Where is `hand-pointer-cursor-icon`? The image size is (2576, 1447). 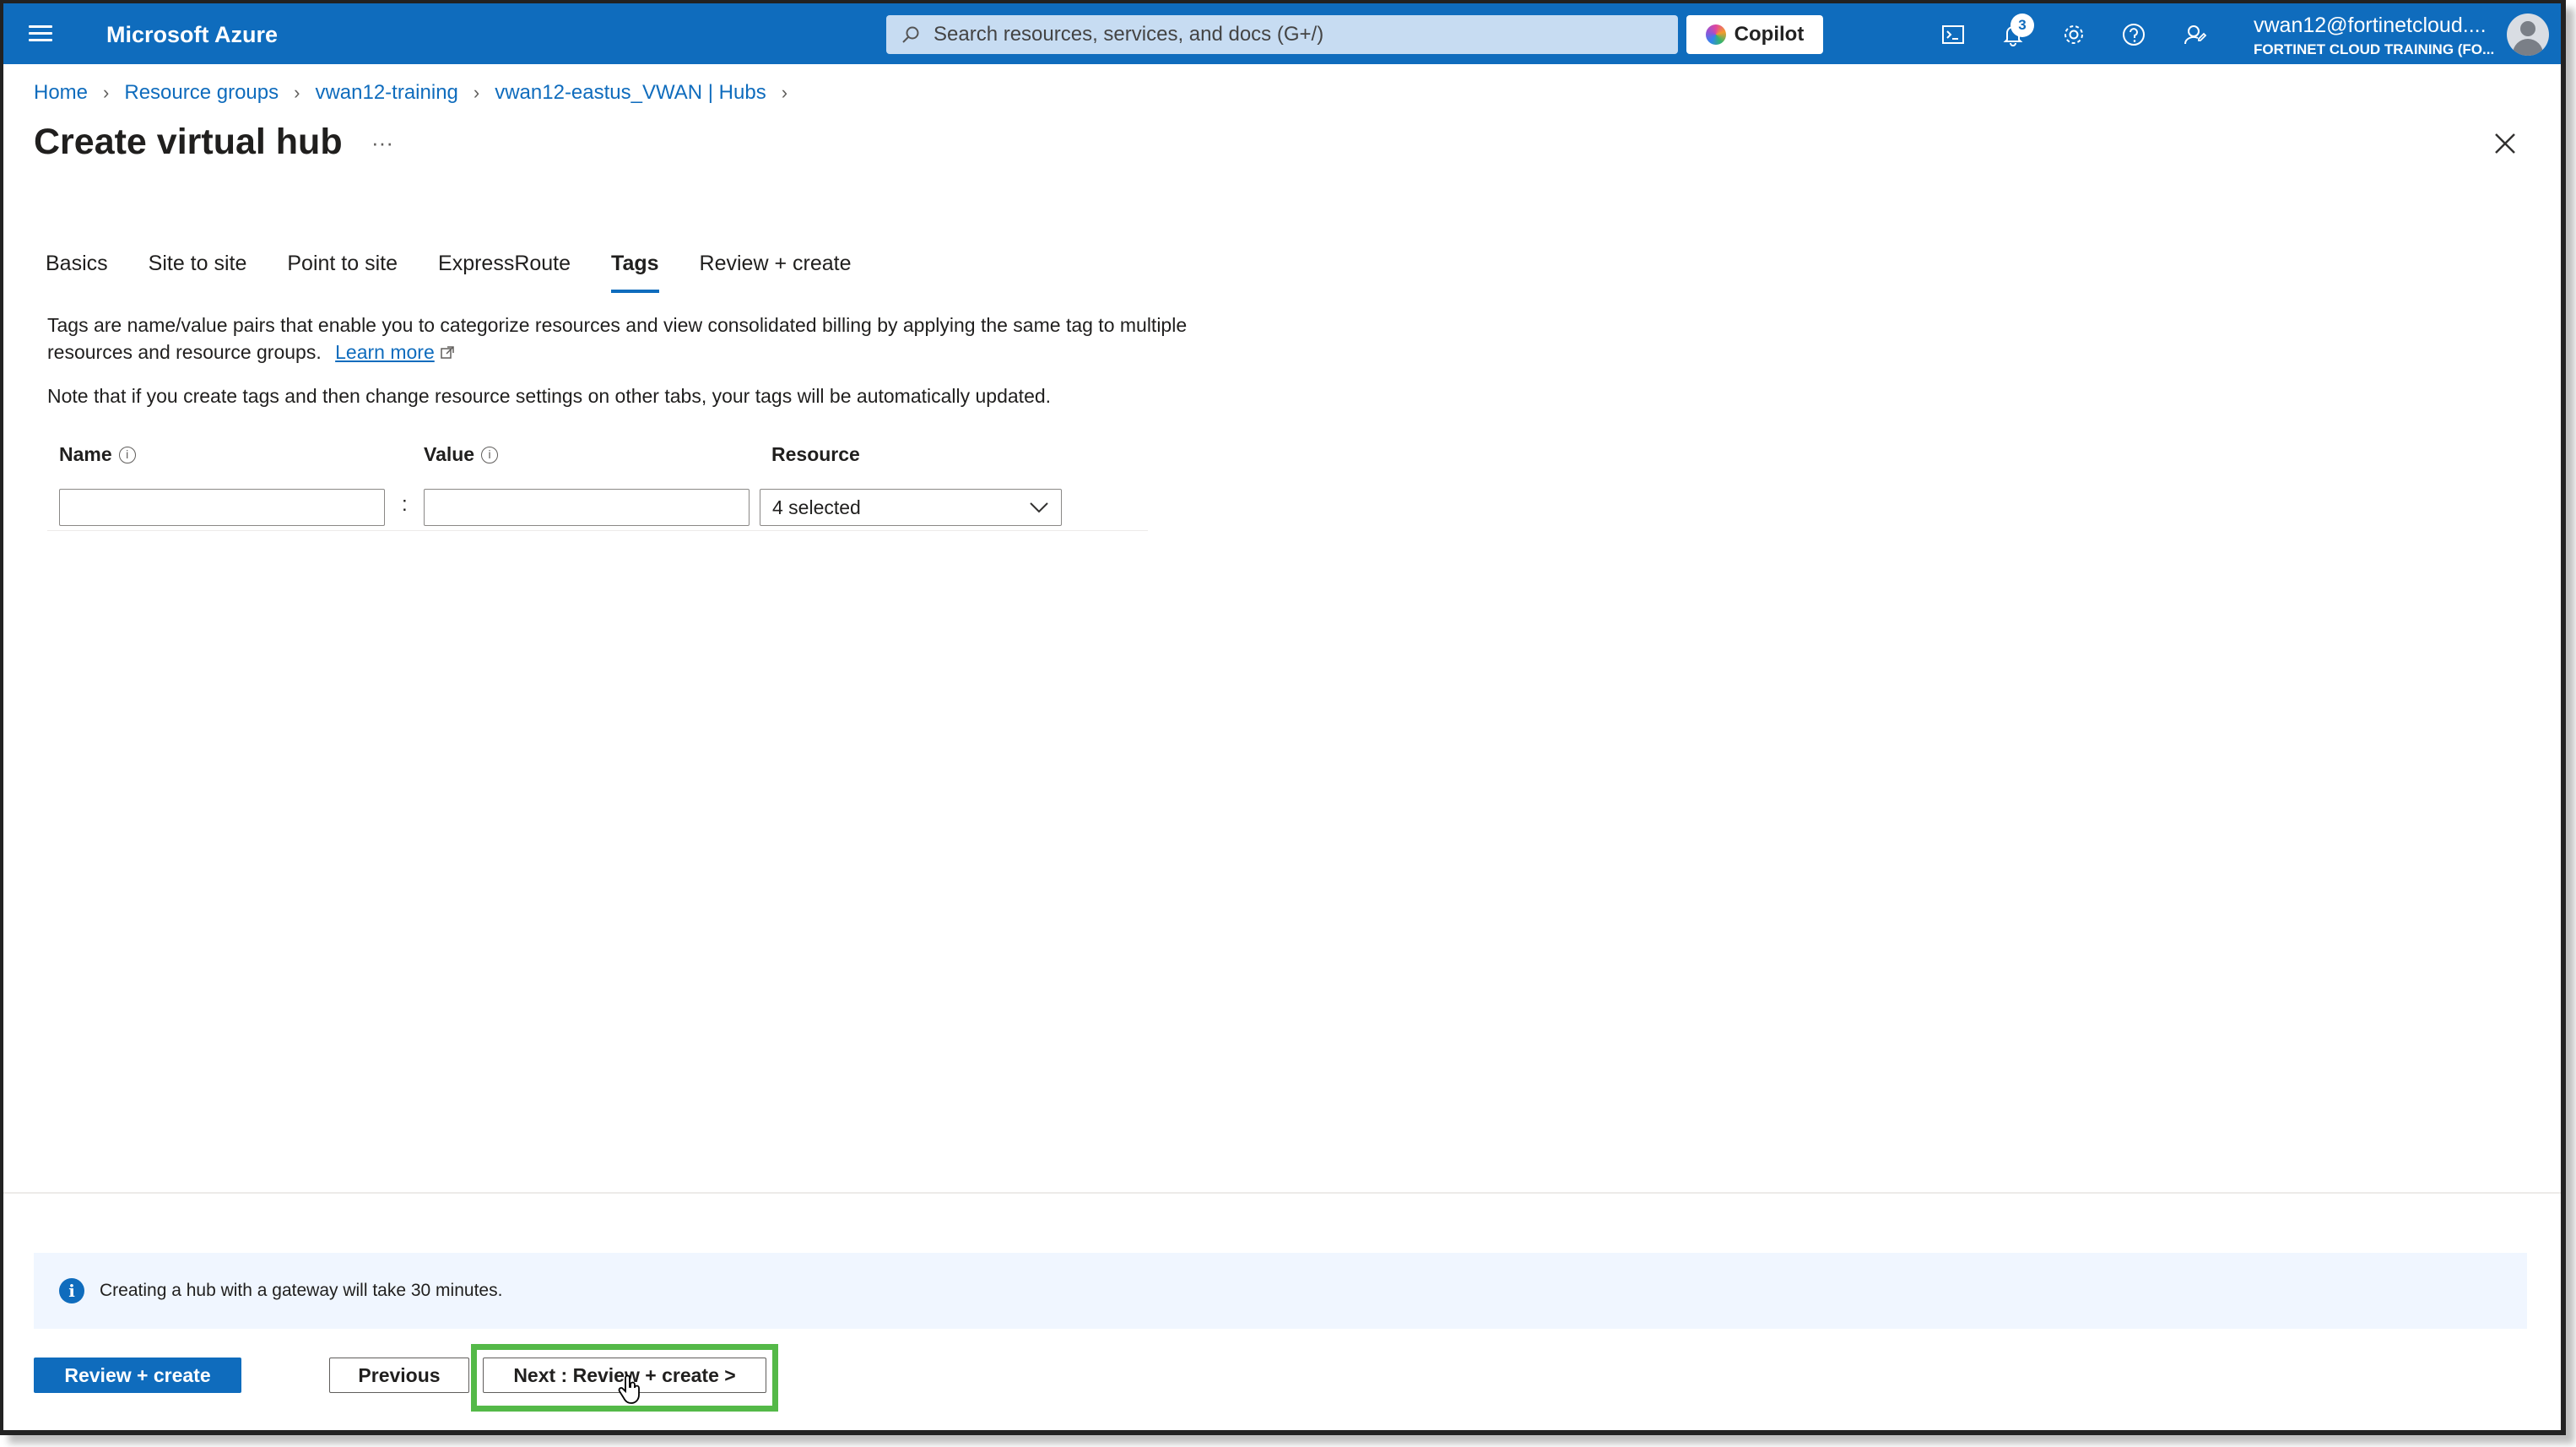
hand-pointer-cursor-icon is located at coordinates (629, 1389).